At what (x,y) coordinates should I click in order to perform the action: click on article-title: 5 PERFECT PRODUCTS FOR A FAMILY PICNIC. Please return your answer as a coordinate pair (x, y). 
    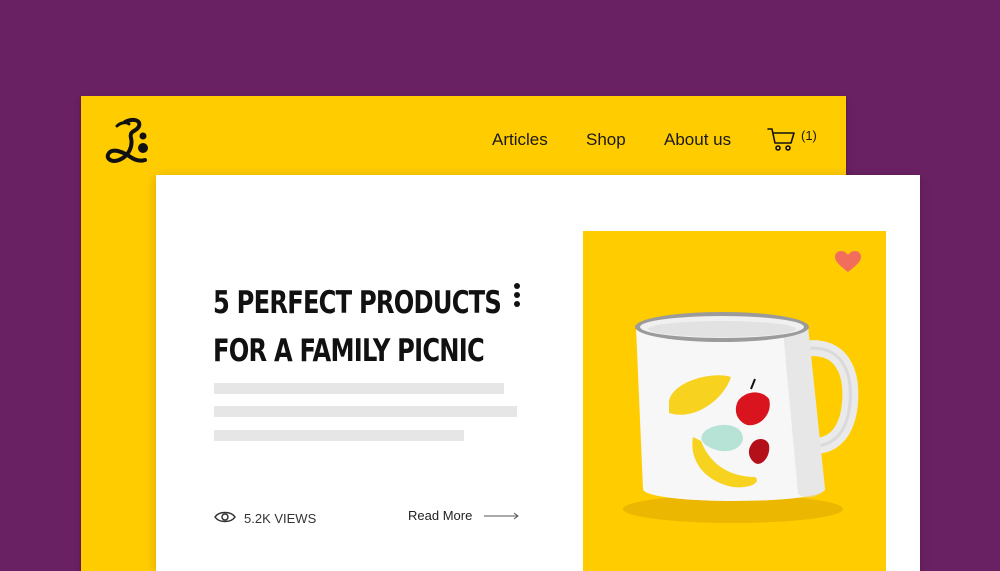
    Looking at the image, I should click on (357, 327).